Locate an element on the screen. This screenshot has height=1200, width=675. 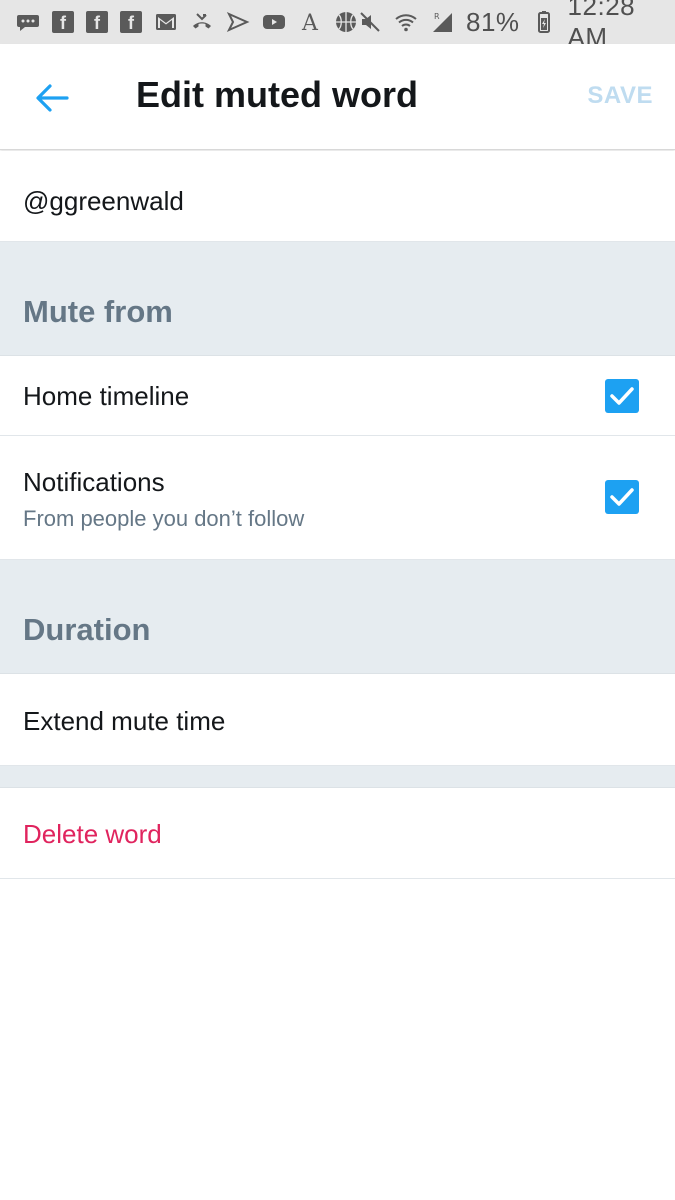
sprint-icon is located at coordinates (238, 22).